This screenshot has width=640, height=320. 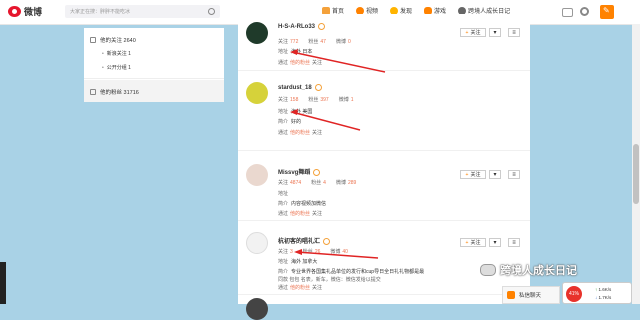 I want to click on page-scrollbar, so click(x=636, y=164).